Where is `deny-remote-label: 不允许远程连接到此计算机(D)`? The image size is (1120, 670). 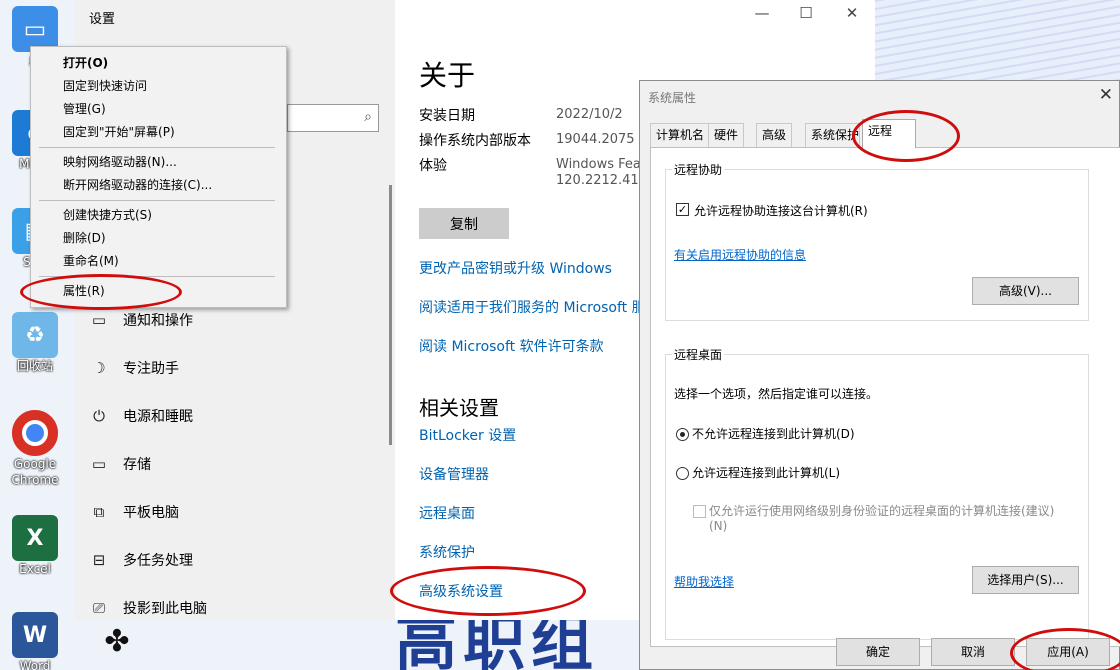 deny-remote-label: 不允许远程连接到此计算机(D) is located at coordinates (773, 433).